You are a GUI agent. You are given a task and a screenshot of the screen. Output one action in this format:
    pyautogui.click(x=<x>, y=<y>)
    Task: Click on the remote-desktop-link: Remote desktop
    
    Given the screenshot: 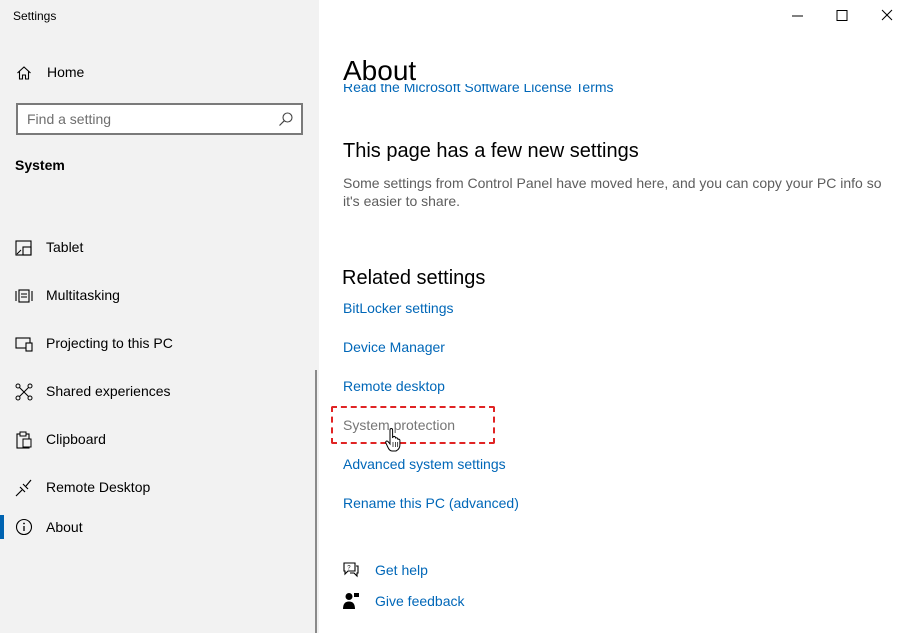 What is the action you would take?
    pyautogui.click(x=394, y=386)
    